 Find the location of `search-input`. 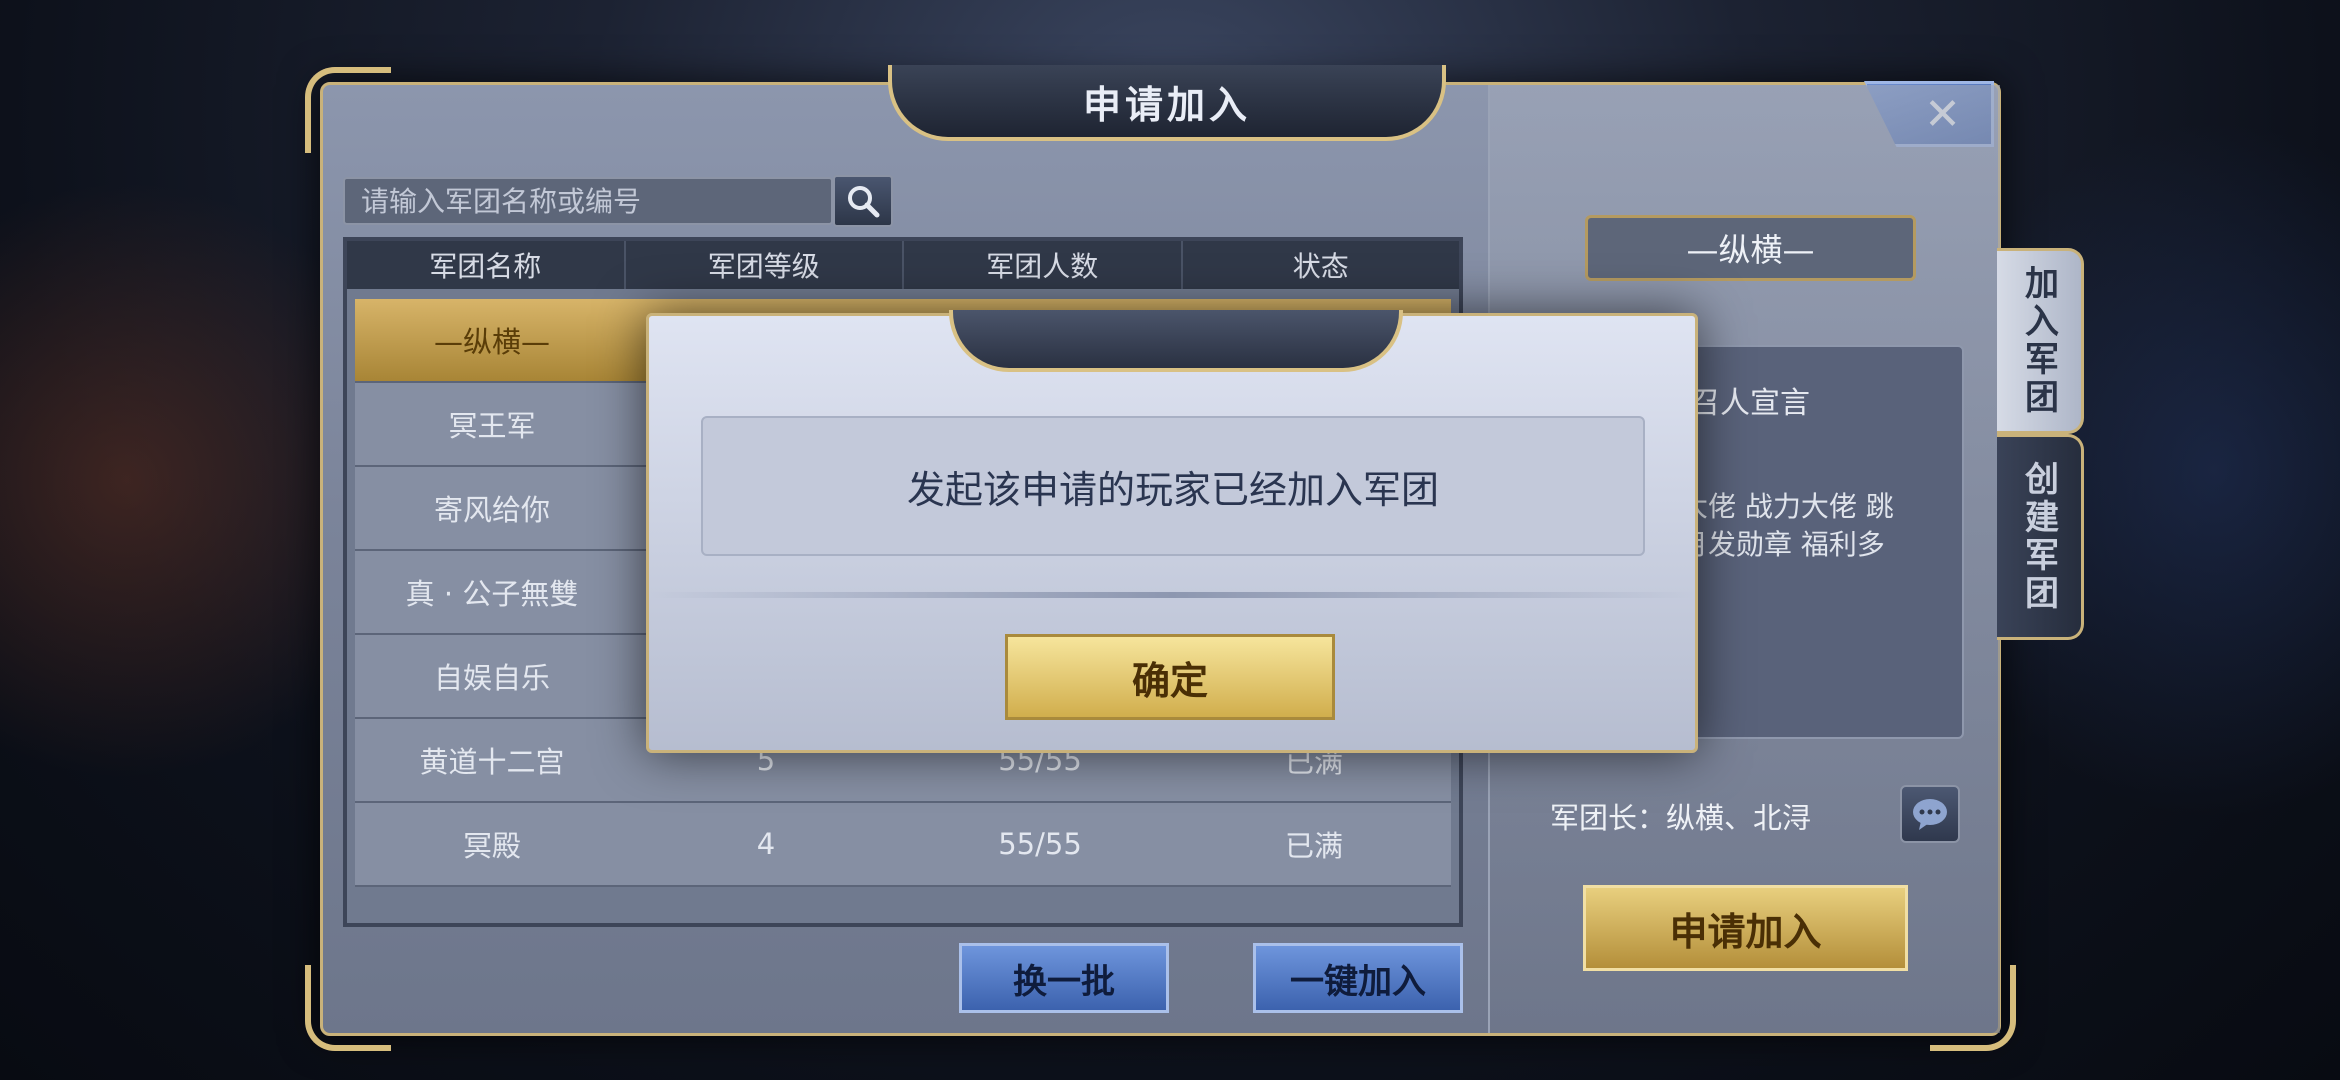

search-input is located at coordinates (588, 201).